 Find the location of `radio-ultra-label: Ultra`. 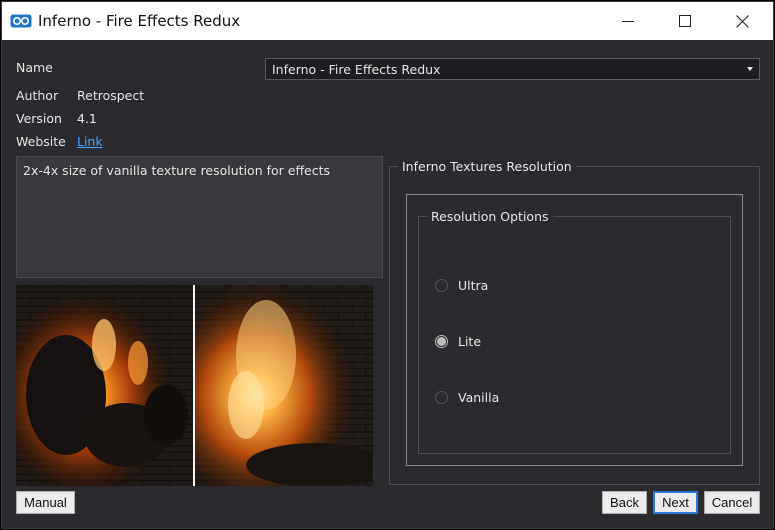

radio-ultra-label: Ultra is located at coordinates (473, 285).